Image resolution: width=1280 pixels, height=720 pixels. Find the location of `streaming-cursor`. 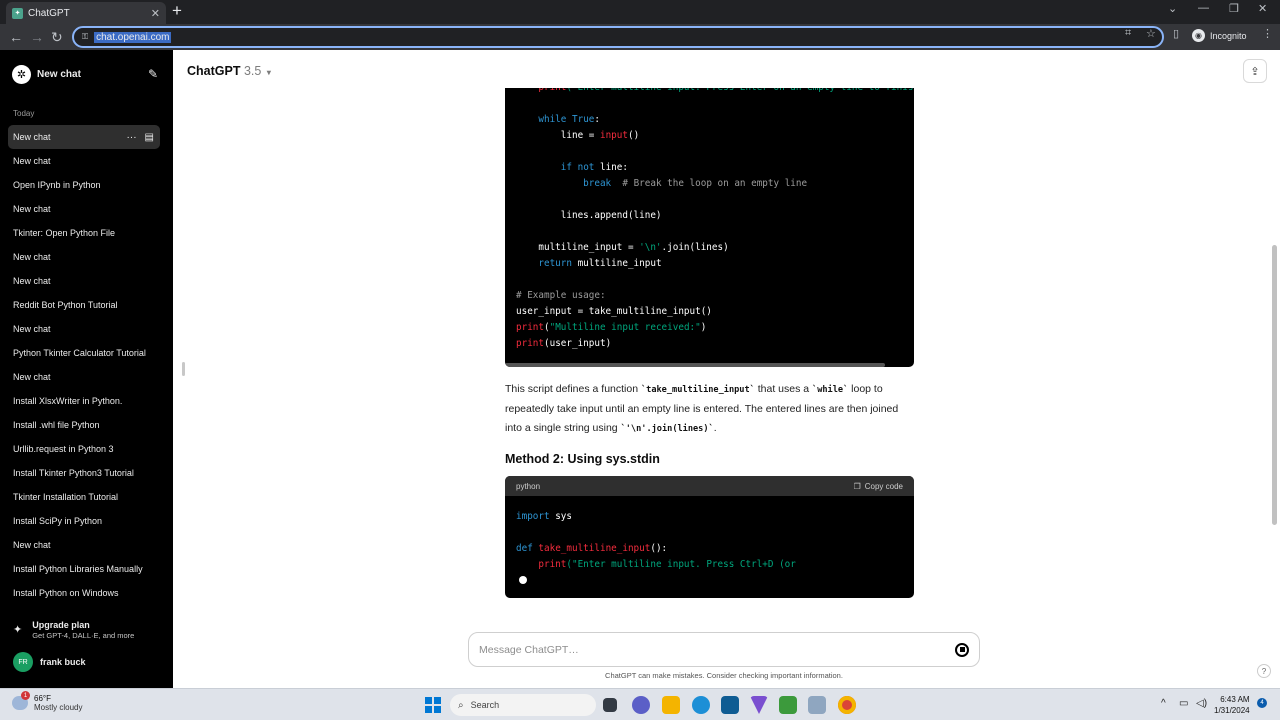

streaming-cursor is located at coordinates (523, 580).